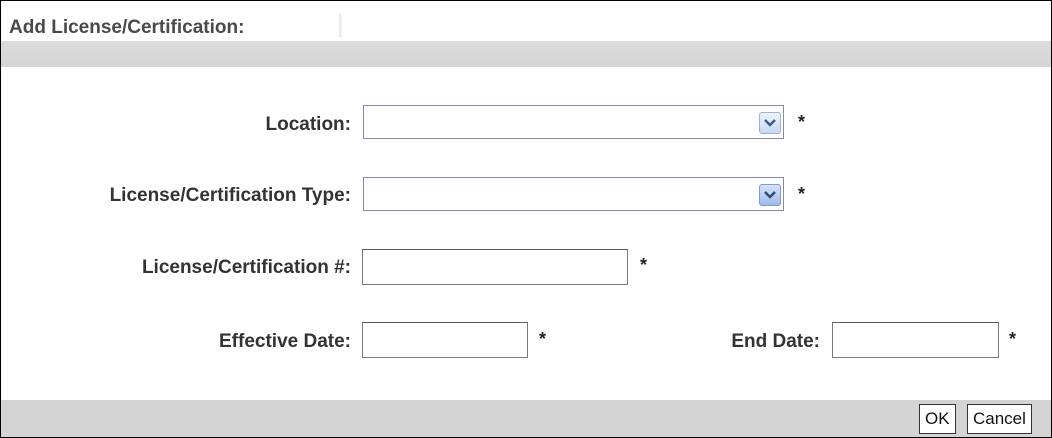 This screenshot has width=1052, height=438. I want to click on cancel-button: Cancel, so click(999, 419).